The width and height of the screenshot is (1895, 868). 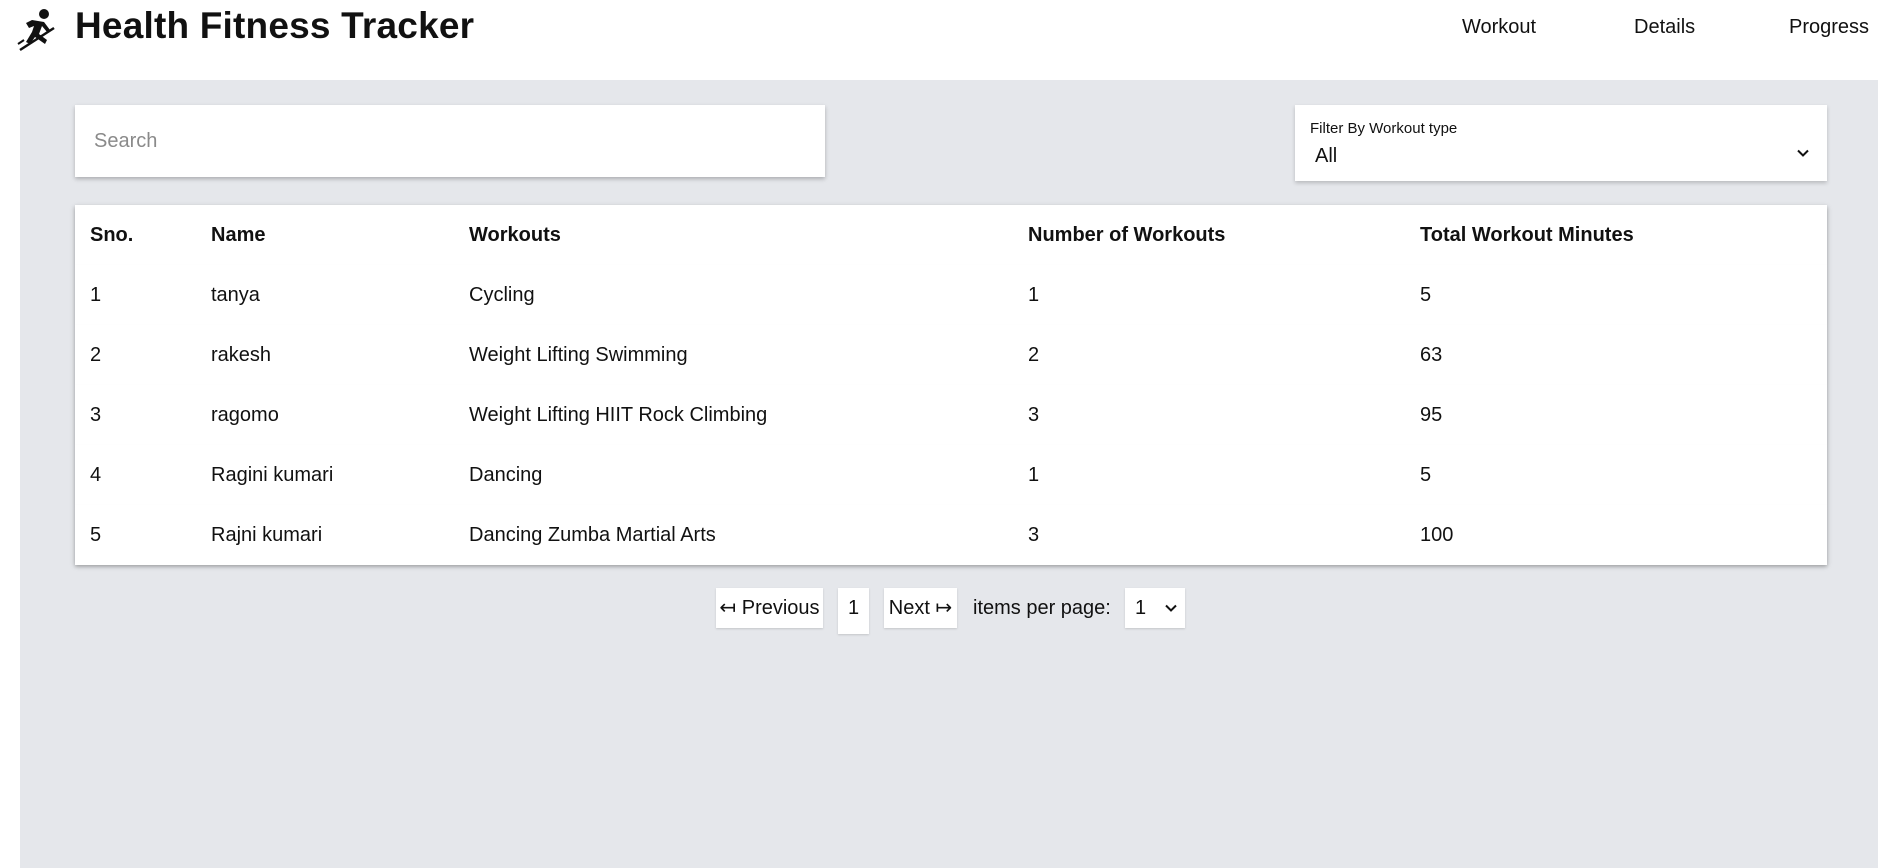 What do you see at coordinates (112, 235) in the screenshot?
I see `column-header-sno: Sno.` at bounding box center [112, 235].